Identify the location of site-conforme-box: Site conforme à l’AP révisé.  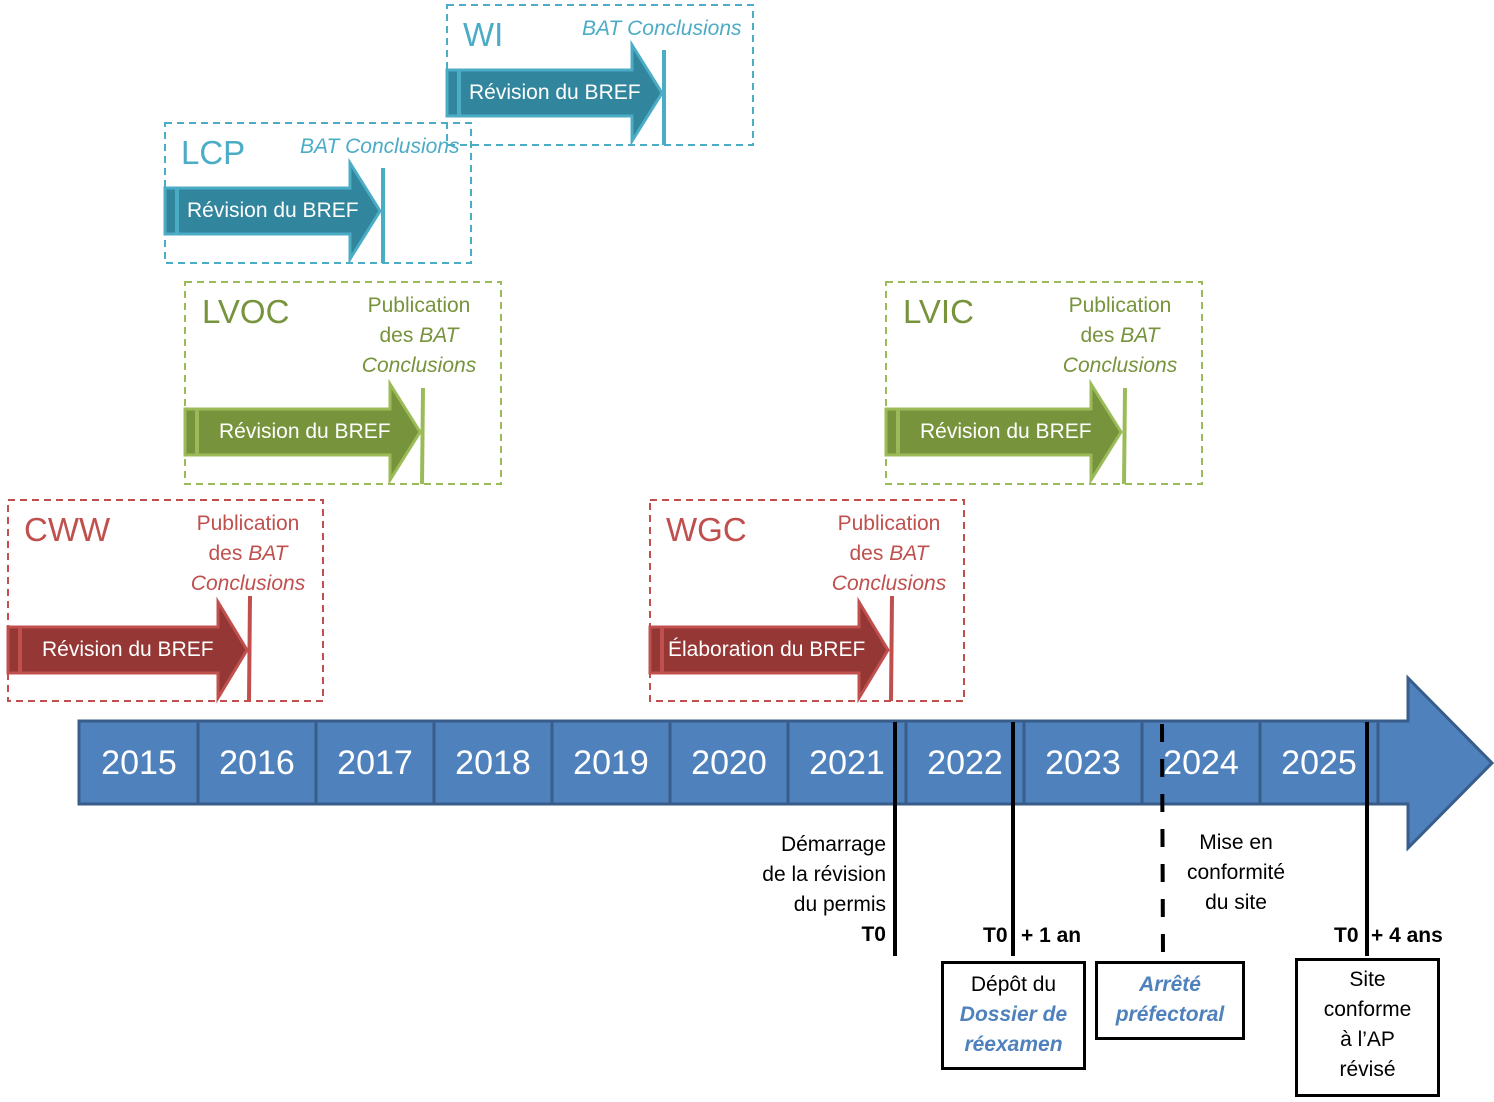
(1367, 1027).